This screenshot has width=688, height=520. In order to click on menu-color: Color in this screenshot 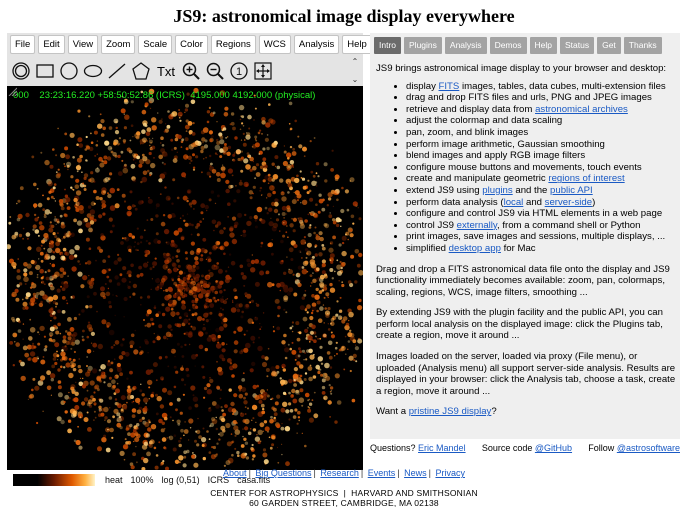, I will do `click(191, 44)`.